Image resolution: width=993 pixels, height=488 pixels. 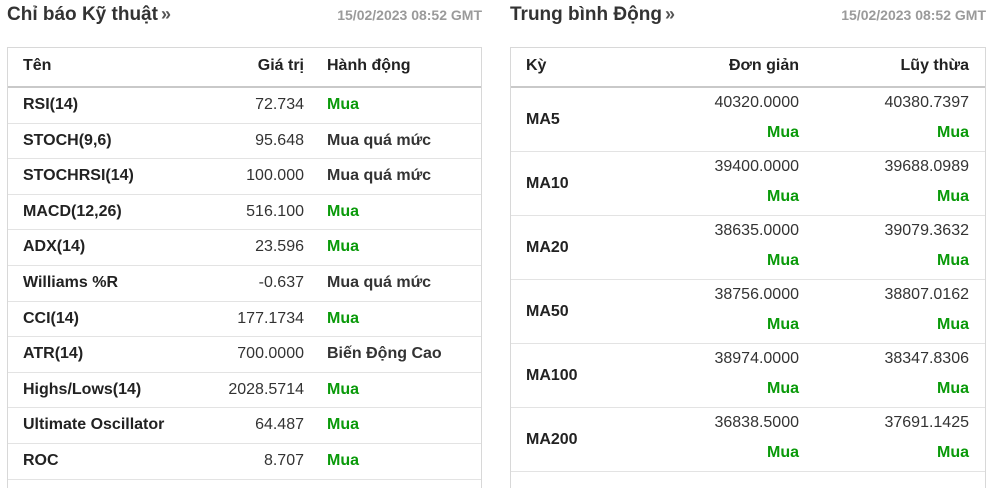 What do you see at coordinates (41, 460) in the screenshot?
I see `indicator-name: ROC` at bounding box center [41, 460].